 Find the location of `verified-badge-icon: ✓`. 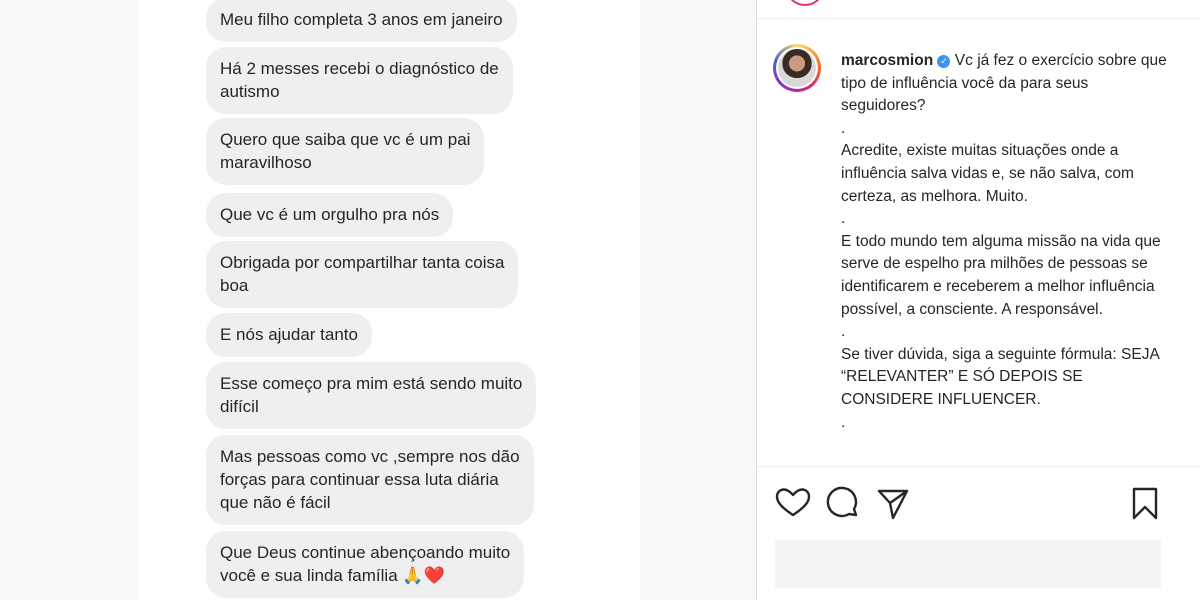

verified-badge-icon: ✓ is located at coordinates (944, 61).